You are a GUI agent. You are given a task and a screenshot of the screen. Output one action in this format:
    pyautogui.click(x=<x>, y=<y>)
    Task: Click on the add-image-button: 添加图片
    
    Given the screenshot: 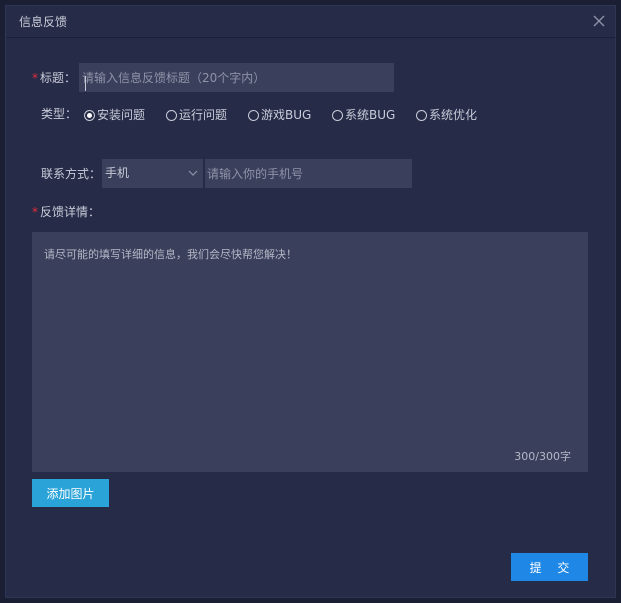 What is the action you would take?
    pyautogui.click(x=70, y=493)
    